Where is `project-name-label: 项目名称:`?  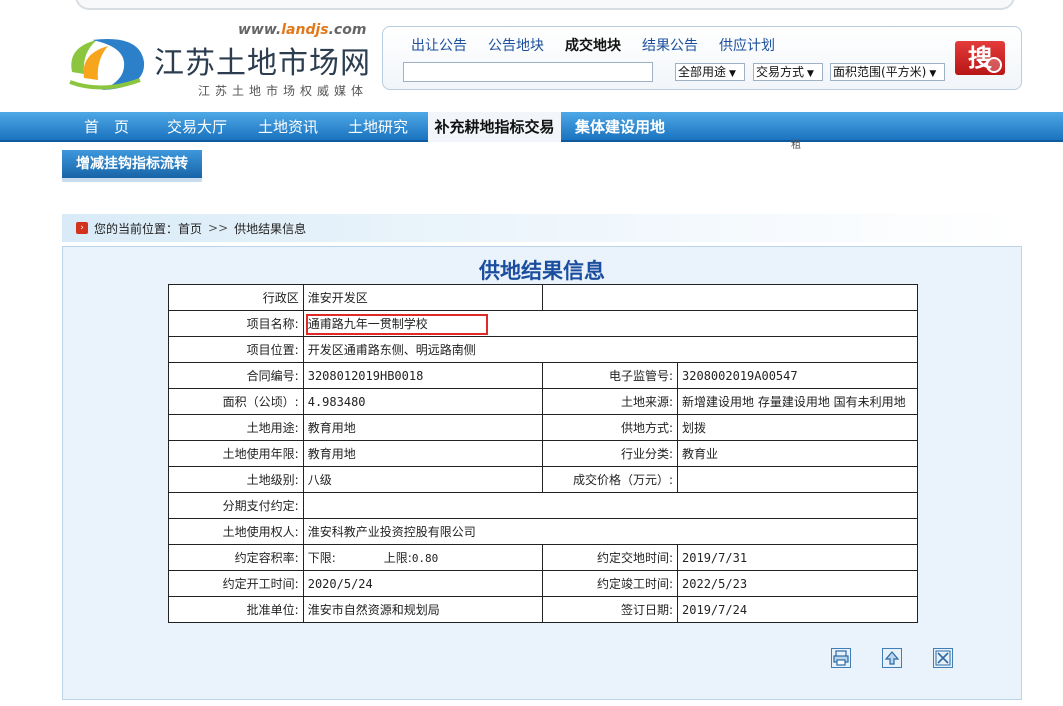 project-name-label: 项目名称: is located at coordinates (236, 323).